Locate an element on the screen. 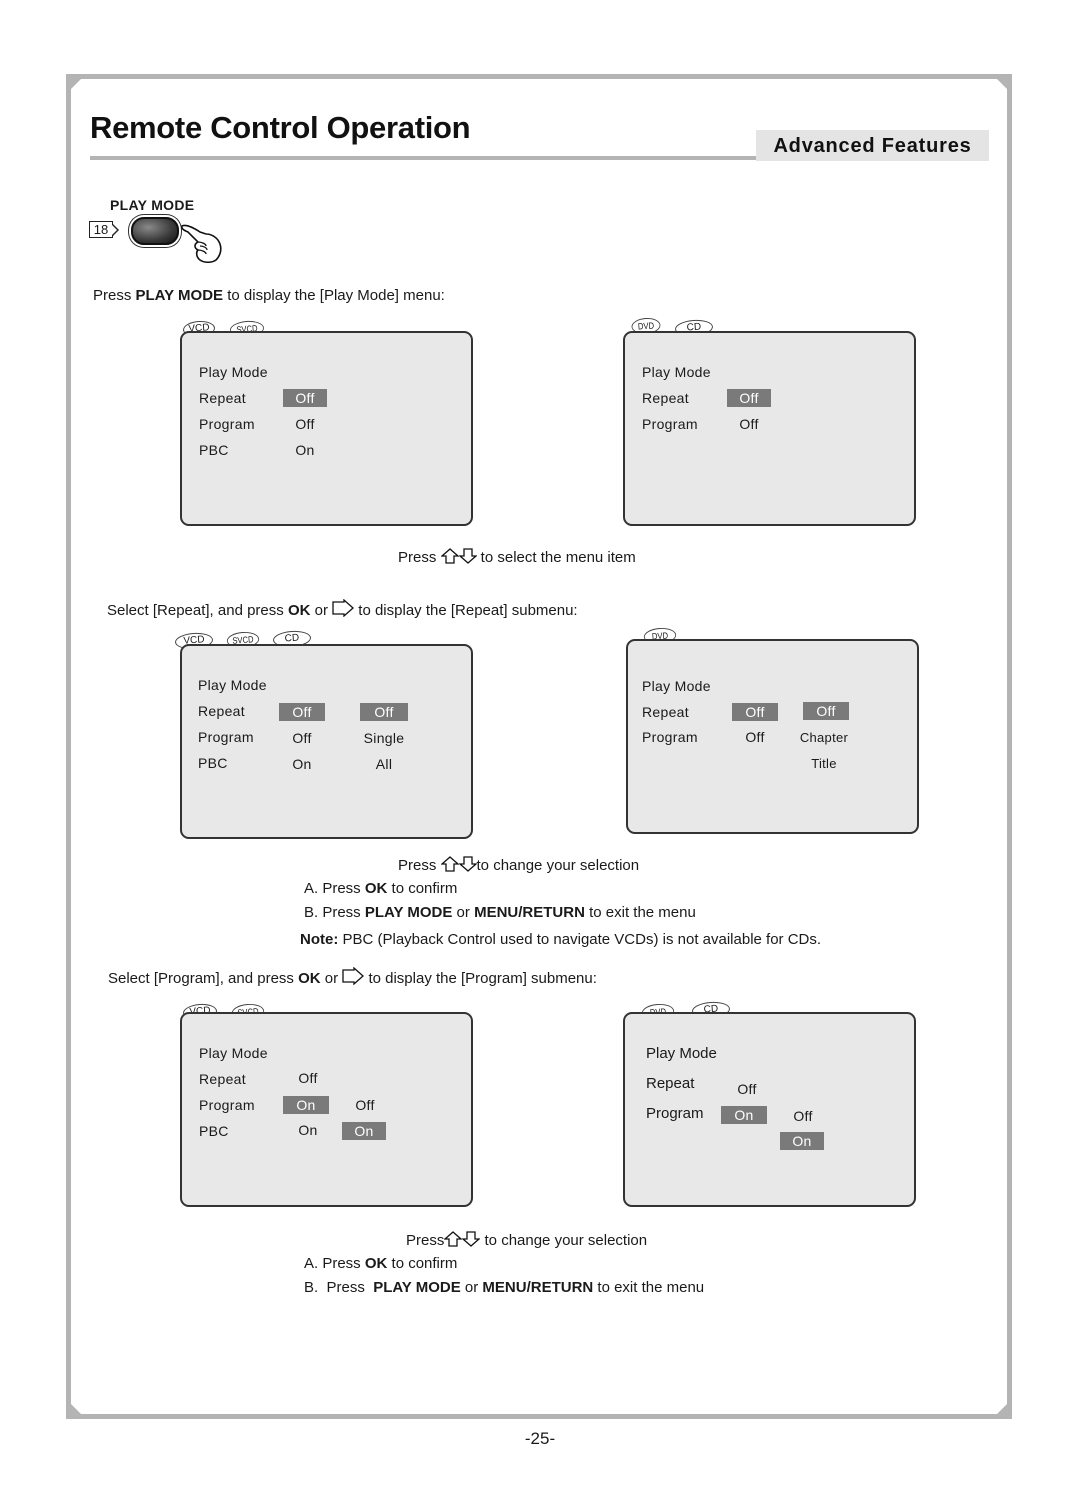 The height and width of the screenshot is (1491, 1080). hint-post: to select the menu item is located at coordinates (556, 557).